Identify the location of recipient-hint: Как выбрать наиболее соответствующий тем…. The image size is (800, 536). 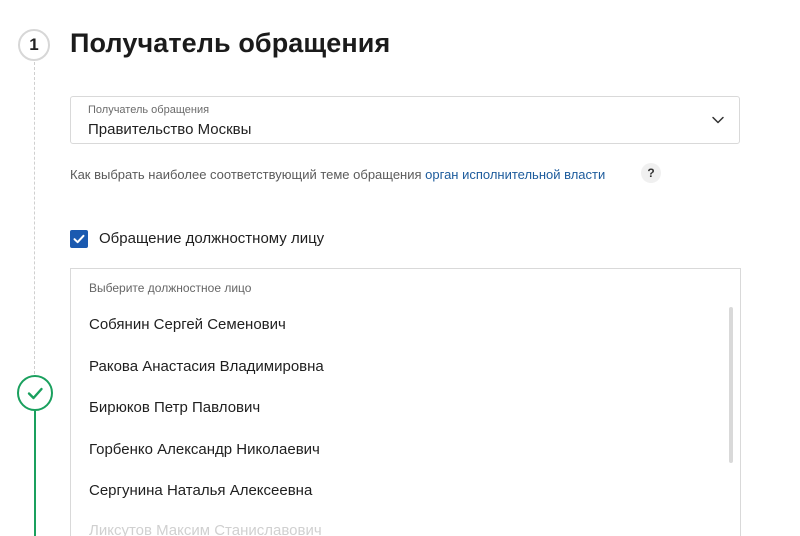
(337, 174).